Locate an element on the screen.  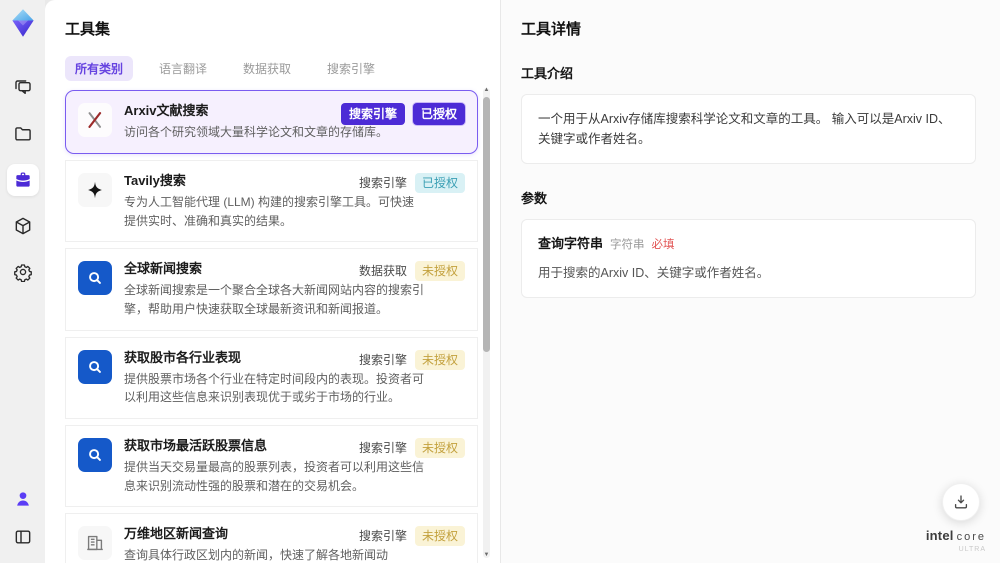
page-title: 工具集 is located at coordinates (88, 29).